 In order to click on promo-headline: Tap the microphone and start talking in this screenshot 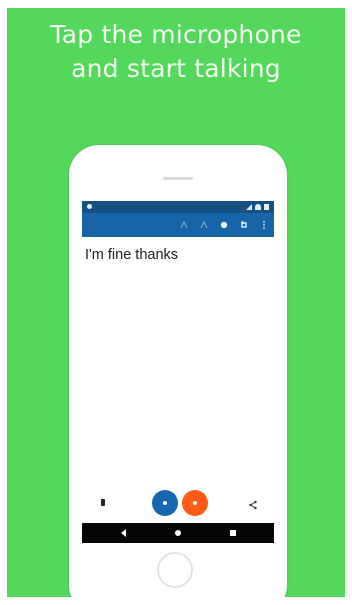, I will do `click(176, 52)`.